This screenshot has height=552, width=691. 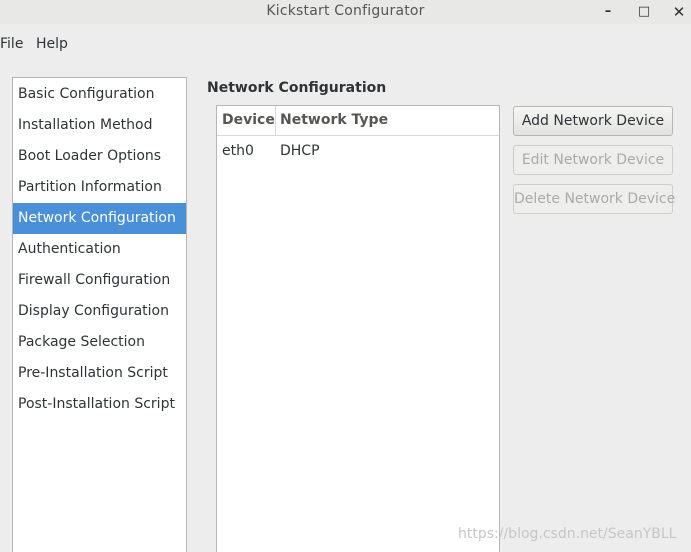 What do you see at coordinates (99, 342) in the screenshot?
I see `sidebar-item-package-selection: Package Selection` at bounding box center [99, 342].